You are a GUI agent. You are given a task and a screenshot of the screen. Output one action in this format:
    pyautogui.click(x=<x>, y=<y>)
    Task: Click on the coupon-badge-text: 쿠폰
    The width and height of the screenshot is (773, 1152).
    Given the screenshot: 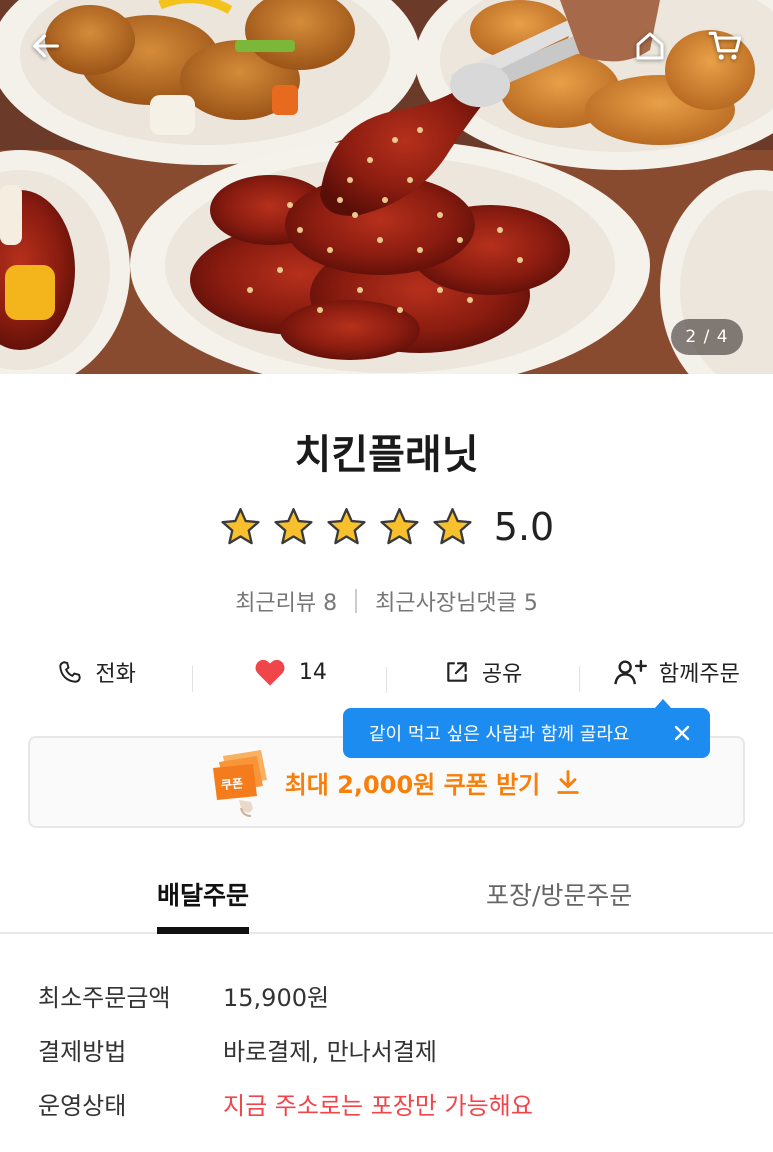 What is the action you would take?
    pyautogui.click(x=231, y=784)
    